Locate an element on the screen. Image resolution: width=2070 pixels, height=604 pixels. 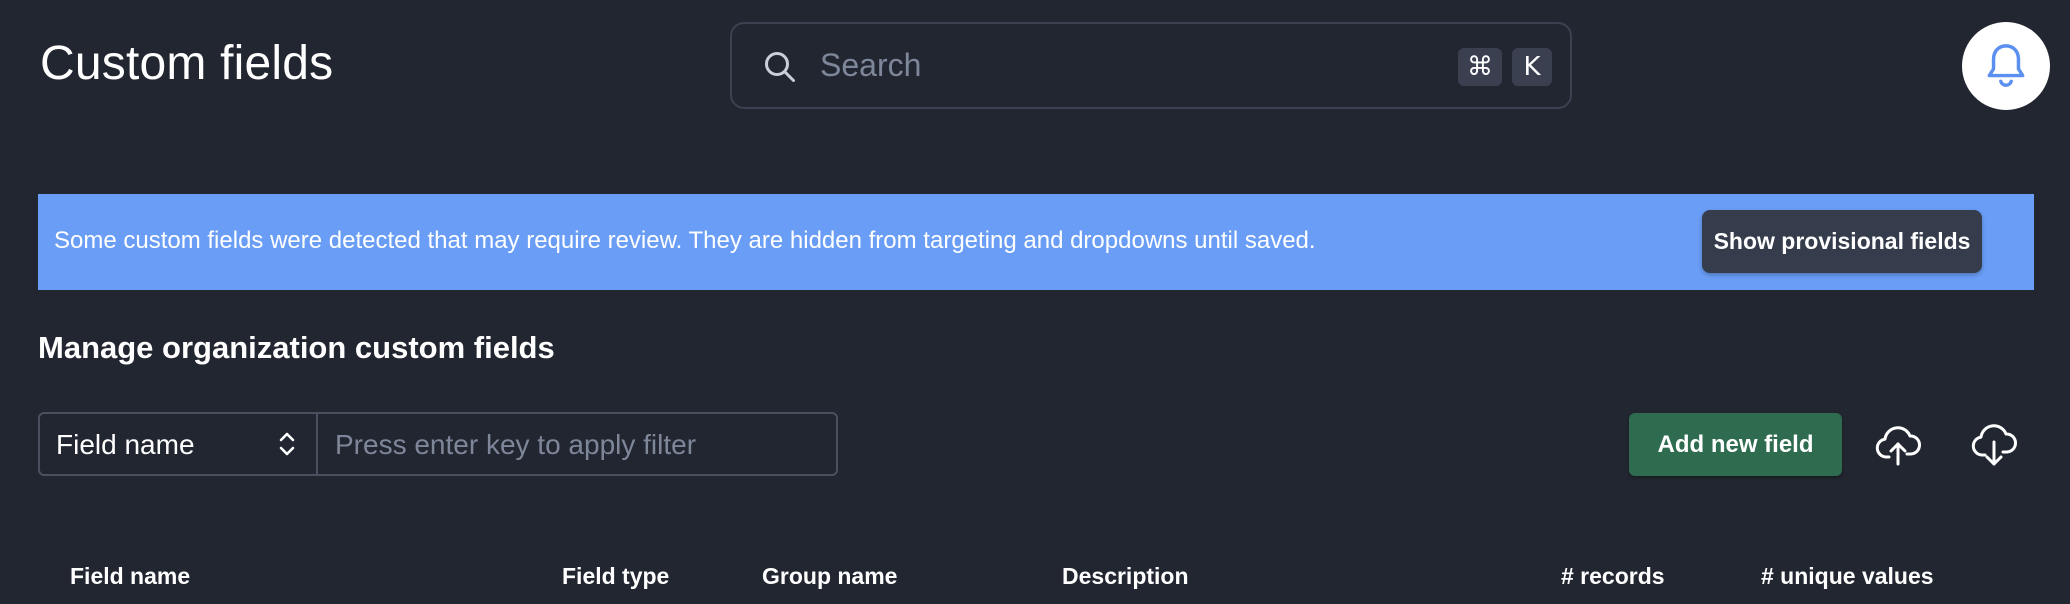
upload-button is located at coordinates (1898, 445).